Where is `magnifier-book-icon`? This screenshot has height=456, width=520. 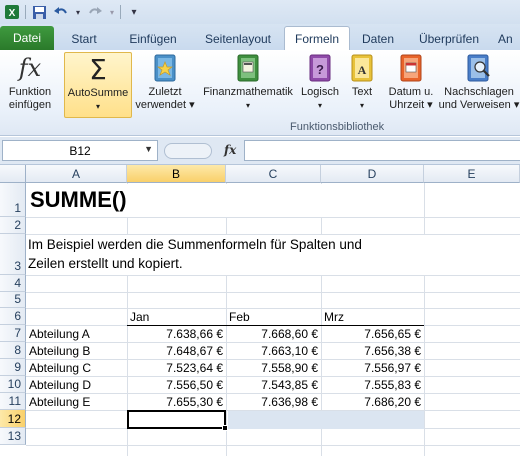
magnifier-book-icon is located at coordinates (479, 68).